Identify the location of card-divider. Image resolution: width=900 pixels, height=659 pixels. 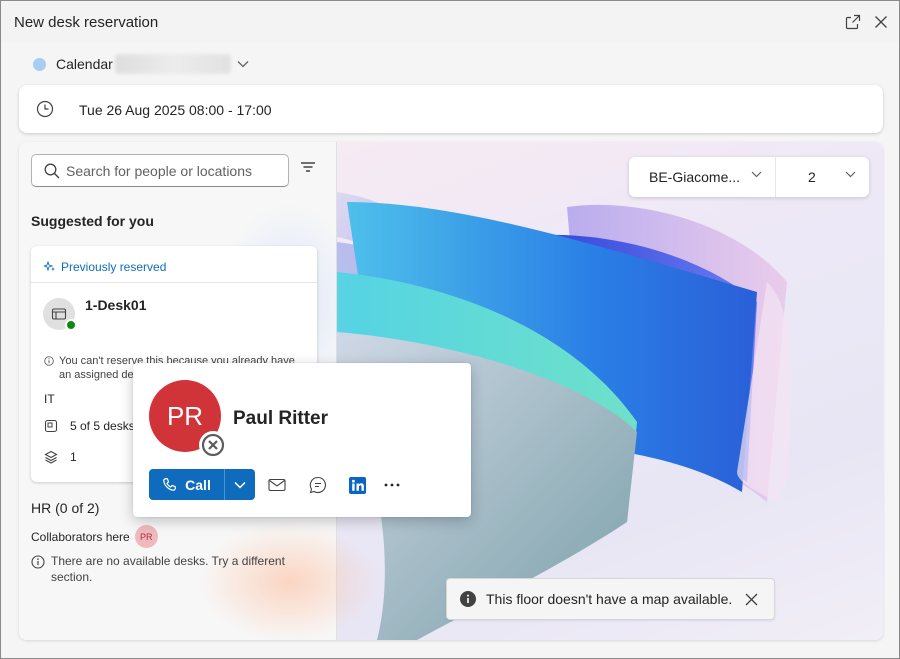
(174, 282).